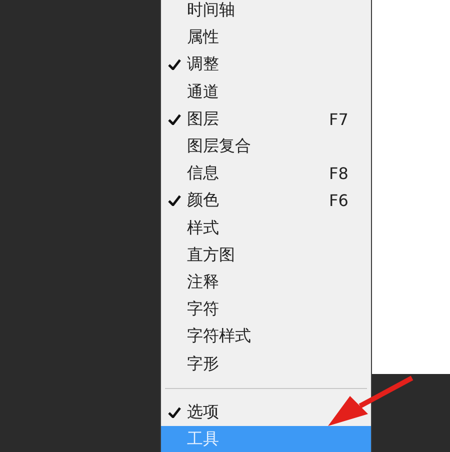 Image resolution: width=450 pixels, height=452 pixels. Describe the element at coordinates (203, 65) in the screenshot. I see `menu-item-label: 调整` at that location.